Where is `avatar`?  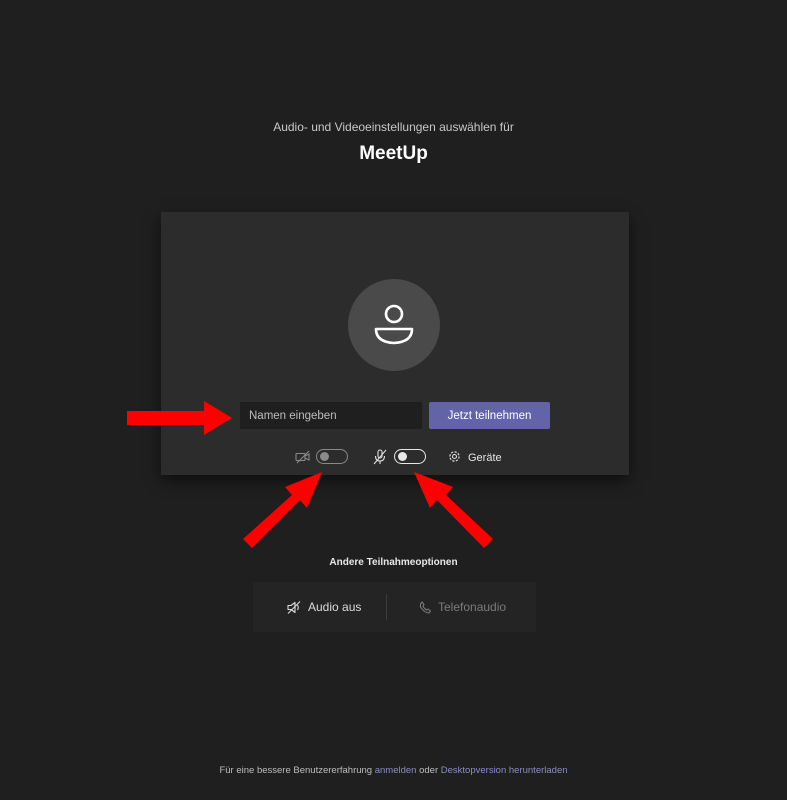
avatar is located at coordinates (394, 325).